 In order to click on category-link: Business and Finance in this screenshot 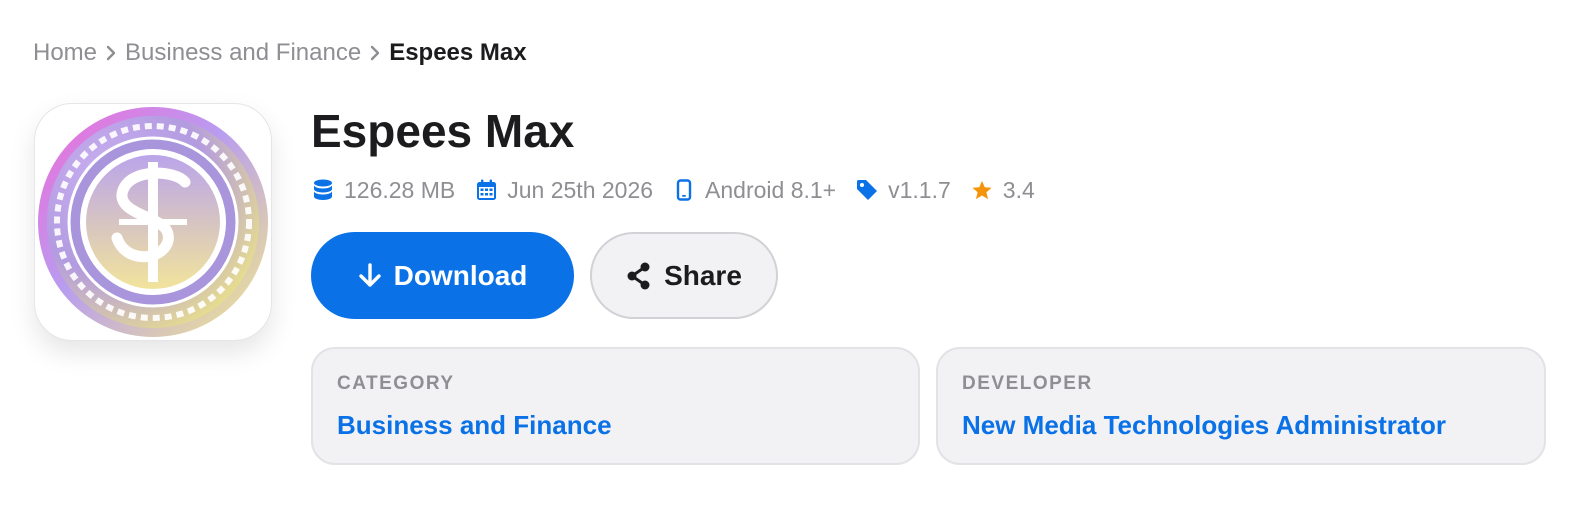, I will do `click(474, 425)`.